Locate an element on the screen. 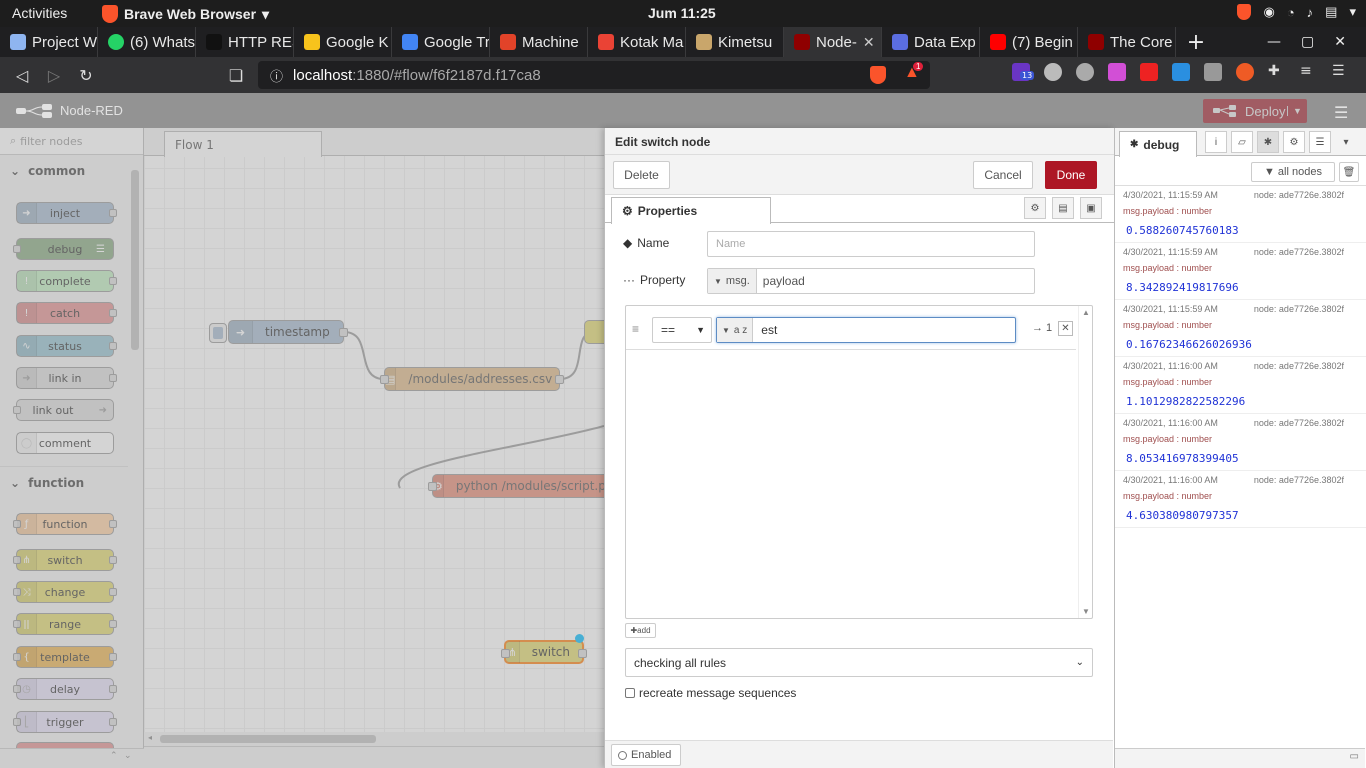  app-name: Brave Web Browser is located at coordinates (190, 14).